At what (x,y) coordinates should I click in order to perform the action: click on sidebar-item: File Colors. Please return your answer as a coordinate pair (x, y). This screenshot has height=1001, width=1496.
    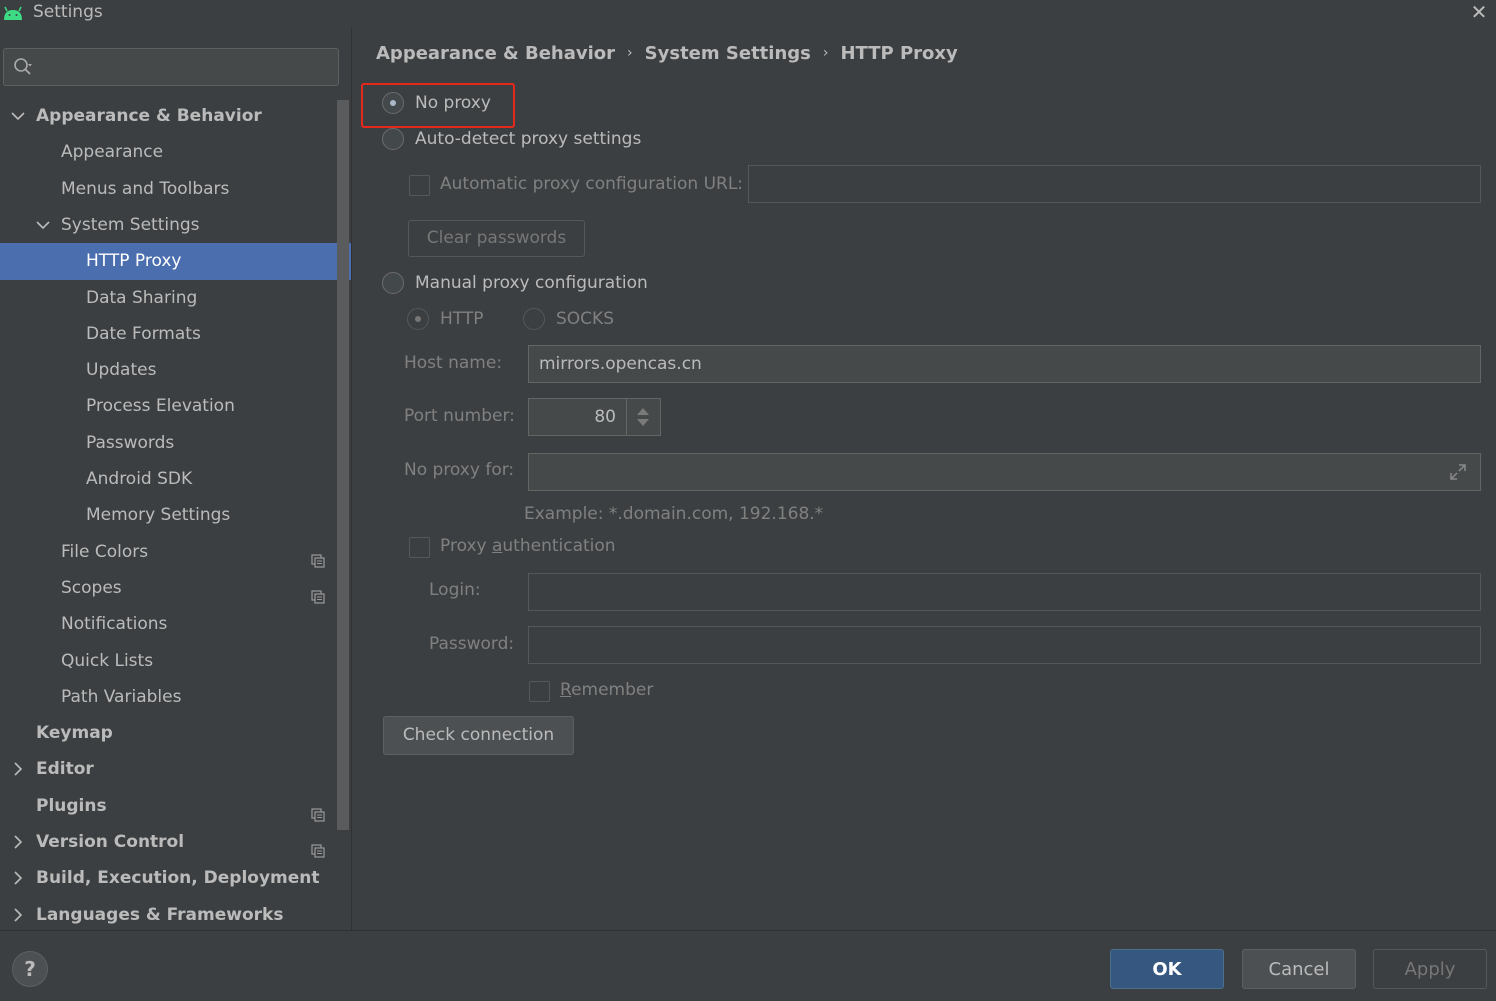
    Looking at the image, I should click on (175, 552).